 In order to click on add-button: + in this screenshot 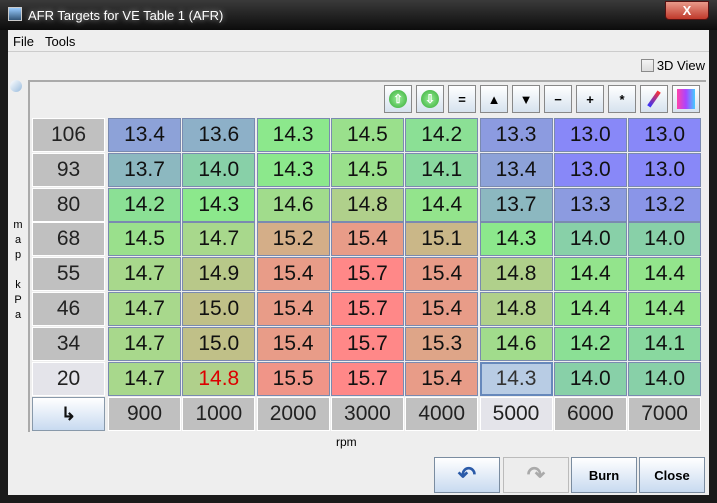, I will do `click(590, 99)`.